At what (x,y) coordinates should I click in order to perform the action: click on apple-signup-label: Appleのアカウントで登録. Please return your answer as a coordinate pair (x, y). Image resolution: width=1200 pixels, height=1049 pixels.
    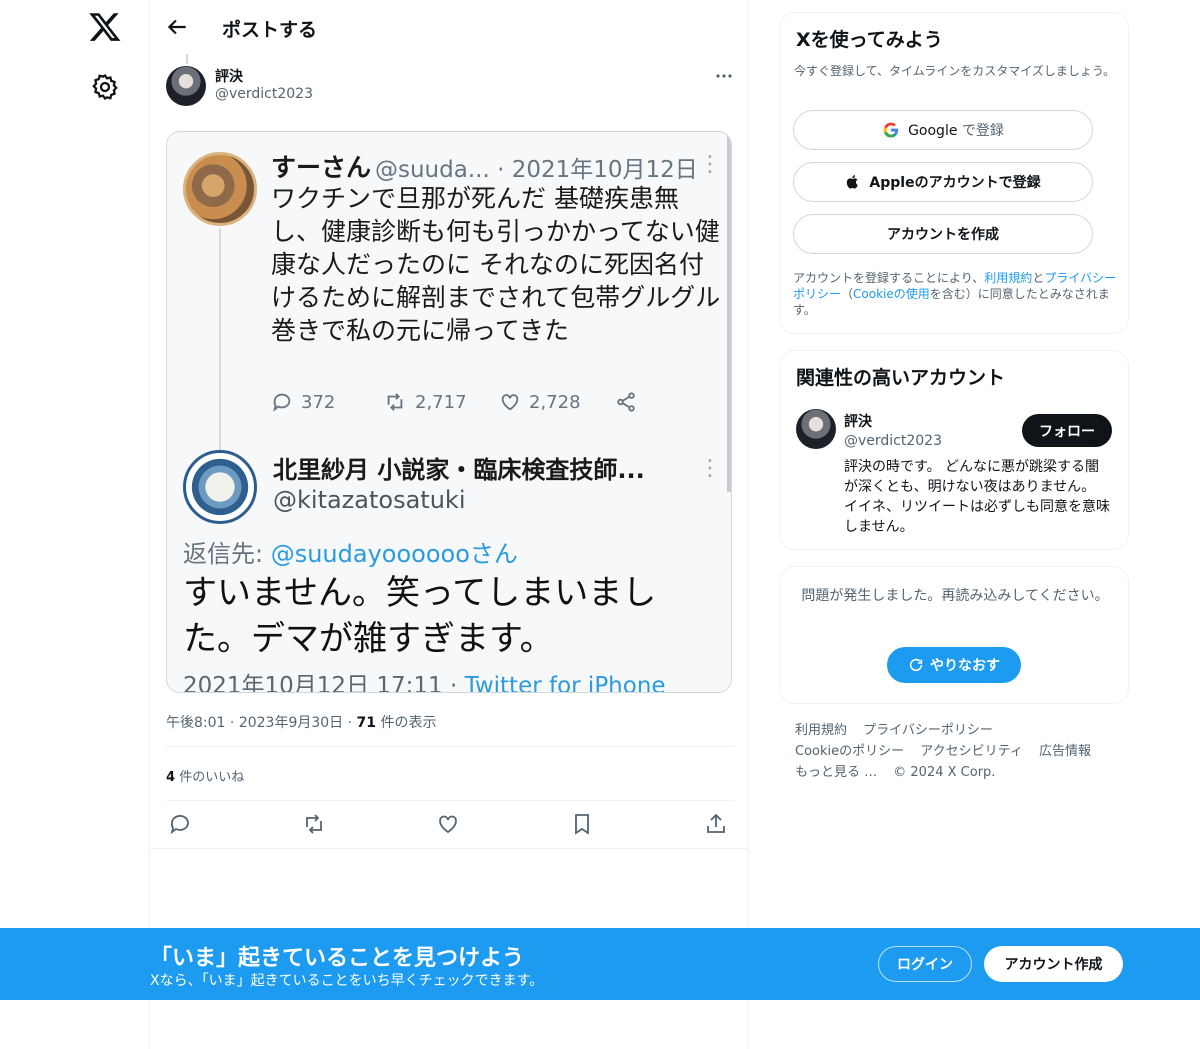
    Looking at the image, I should click on (955, 183).